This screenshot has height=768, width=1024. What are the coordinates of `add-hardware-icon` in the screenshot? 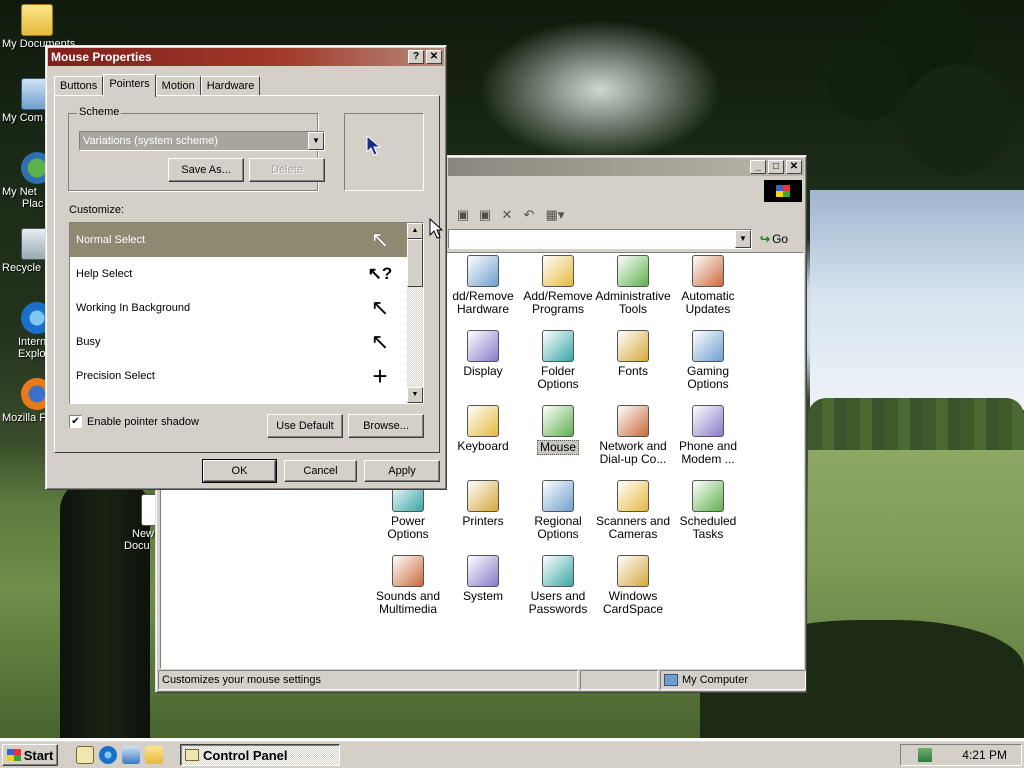 It's located at (483, 271).